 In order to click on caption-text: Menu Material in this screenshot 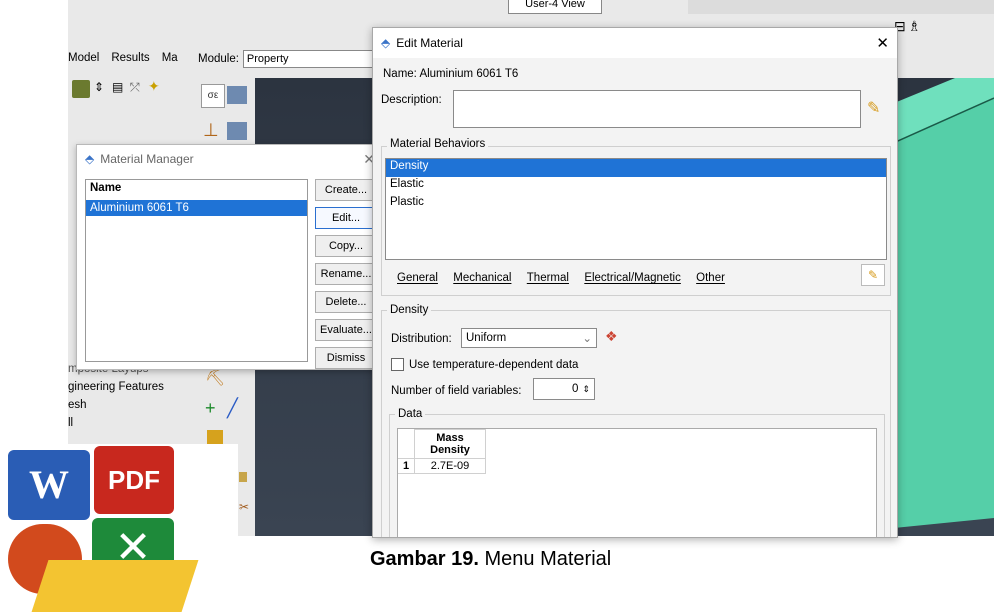, I will do `click(545, 559)`.